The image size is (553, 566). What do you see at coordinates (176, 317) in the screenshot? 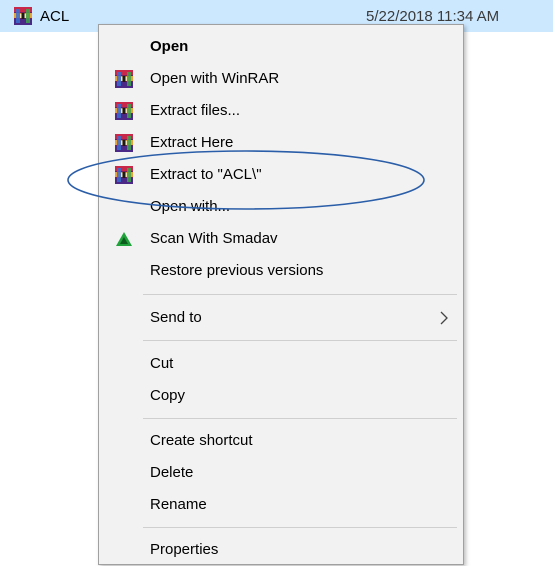
I see `menu-item-label: Send to` at bounding box center [176, 317].